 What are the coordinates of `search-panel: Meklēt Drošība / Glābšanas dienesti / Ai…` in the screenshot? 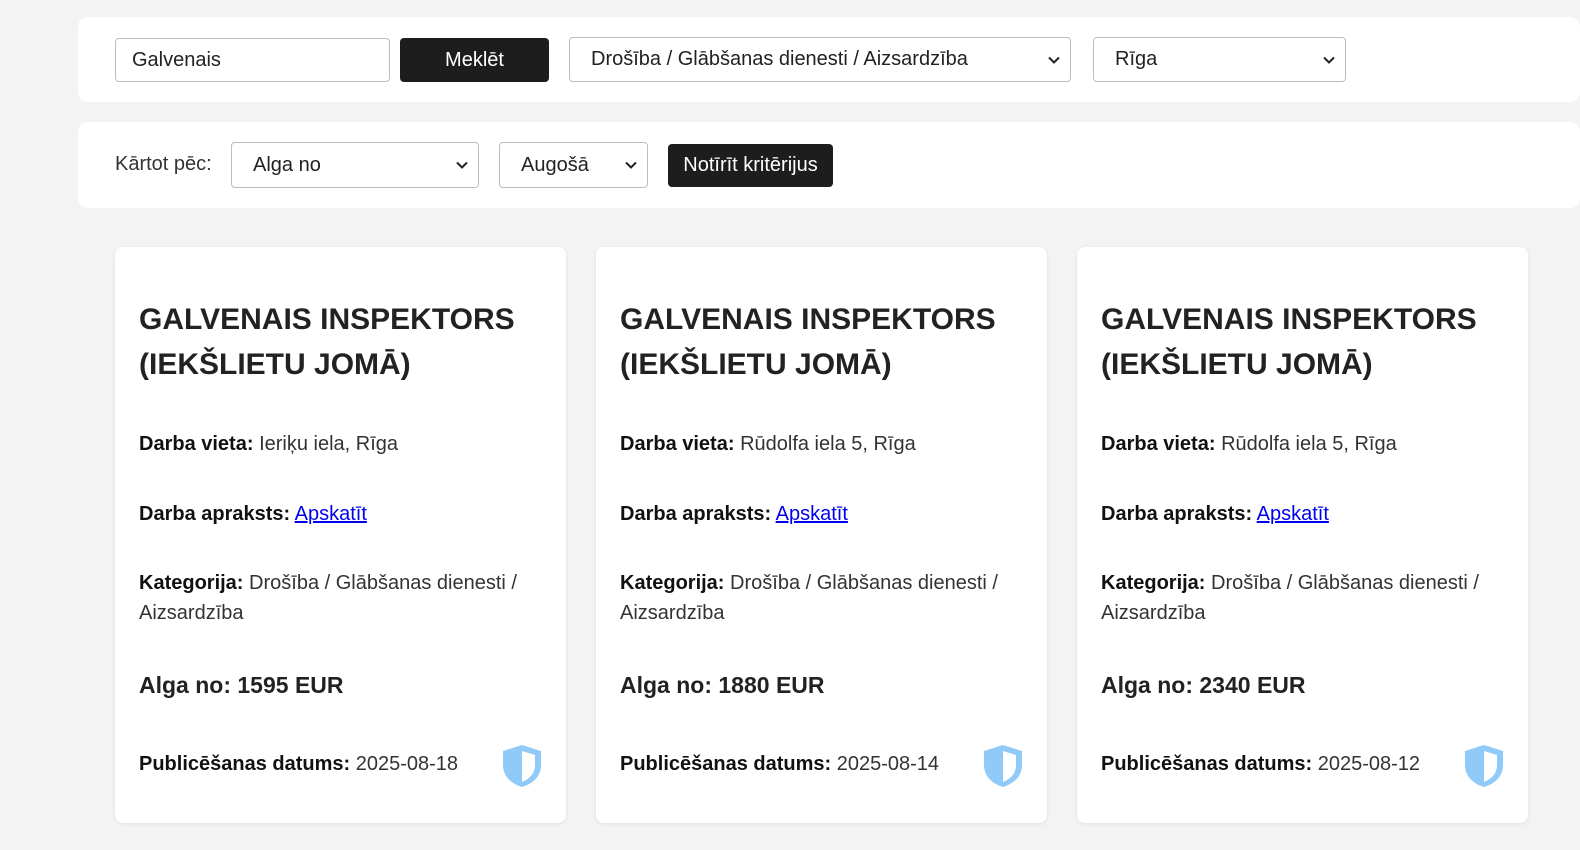 It's located at (829, 59).